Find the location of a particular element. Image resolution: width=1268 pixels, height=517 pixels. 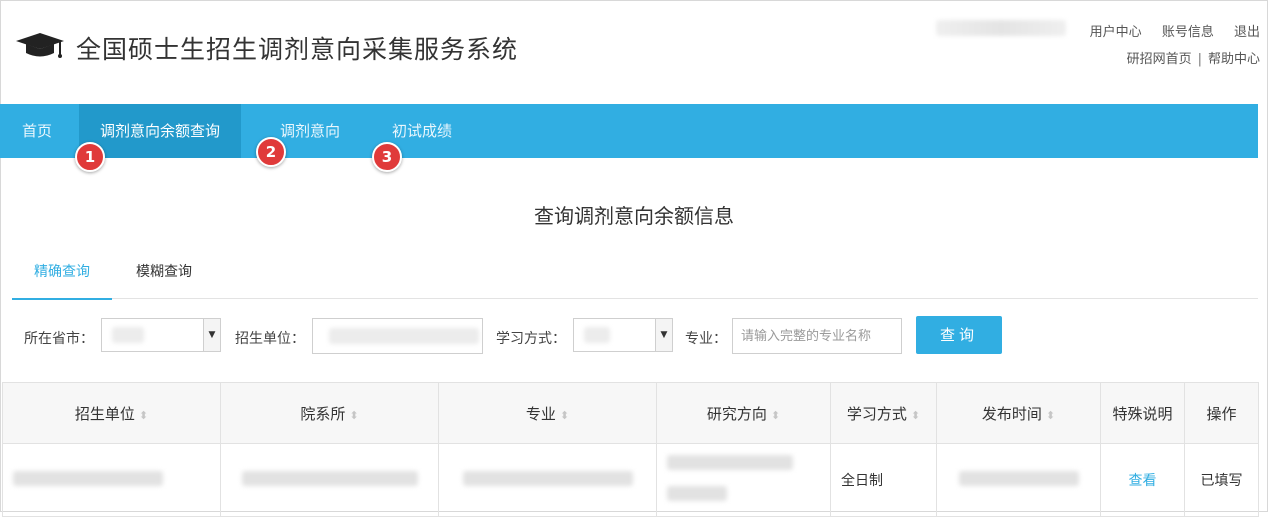

graduation-cap-icon is located at coordinates (40, 45).